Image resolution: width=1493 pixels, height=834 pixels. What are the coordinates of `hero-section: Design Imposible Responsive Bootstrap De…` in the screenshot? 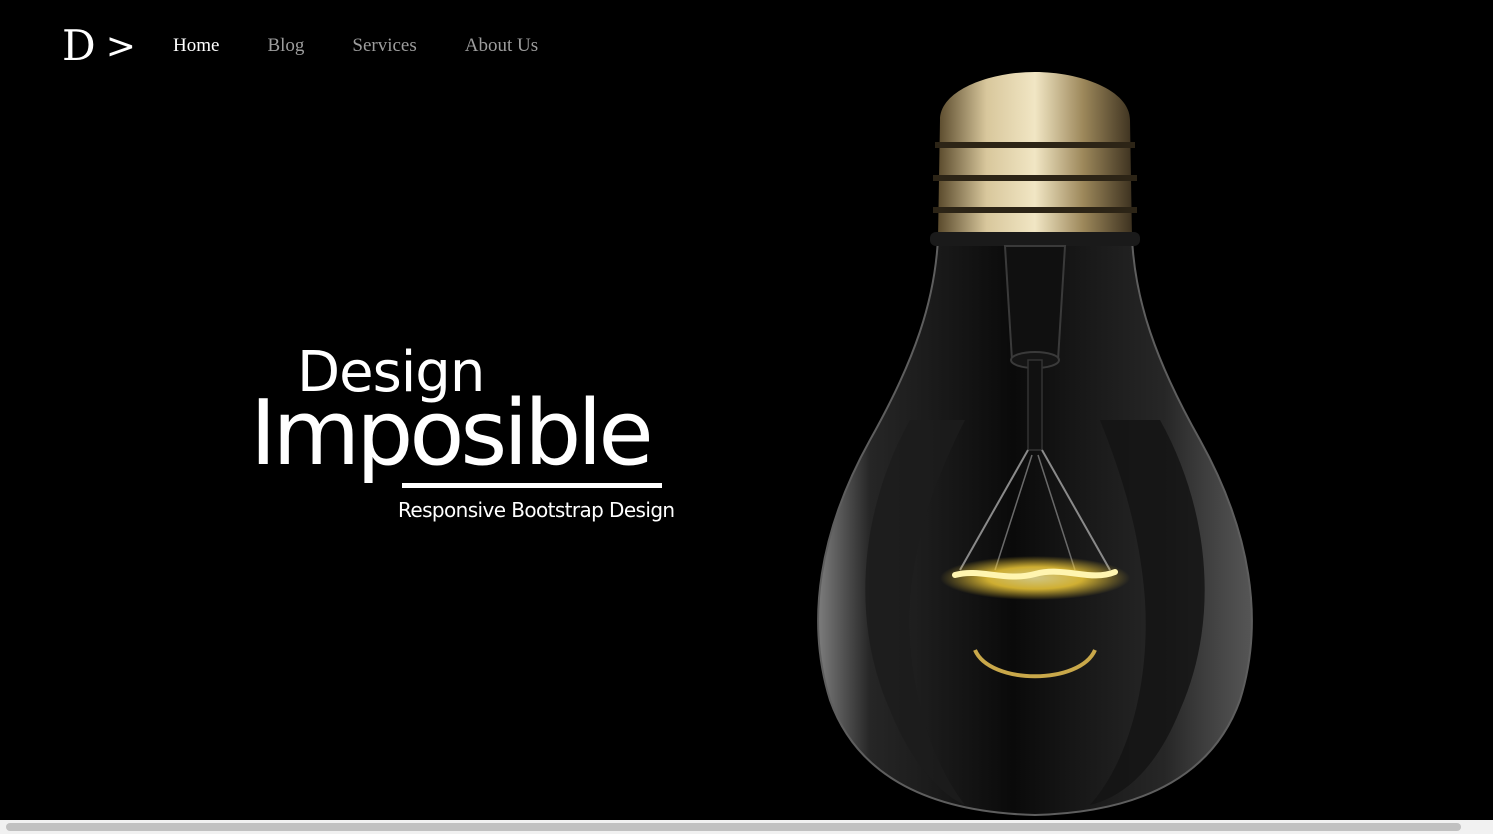 It's located at (470, 436).